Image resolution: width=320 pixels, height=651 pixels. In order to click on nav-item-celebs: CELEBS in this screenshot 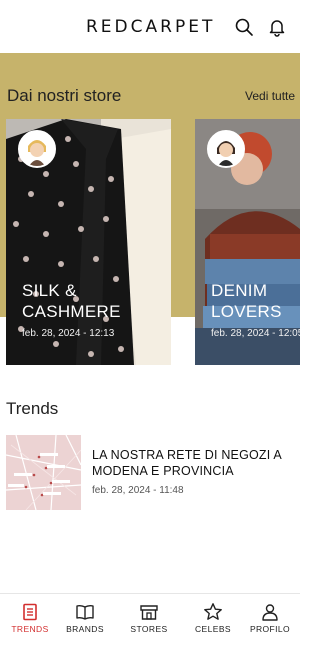, I will do `click(213, 622)`.